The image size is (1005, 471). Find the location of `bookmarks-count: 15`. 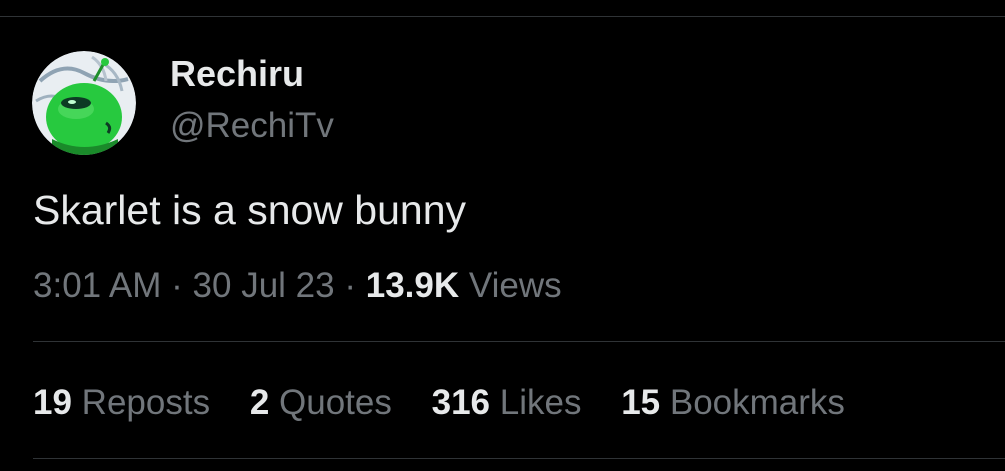

bookmarks-count: 15 is located at coordinates (641, 402).